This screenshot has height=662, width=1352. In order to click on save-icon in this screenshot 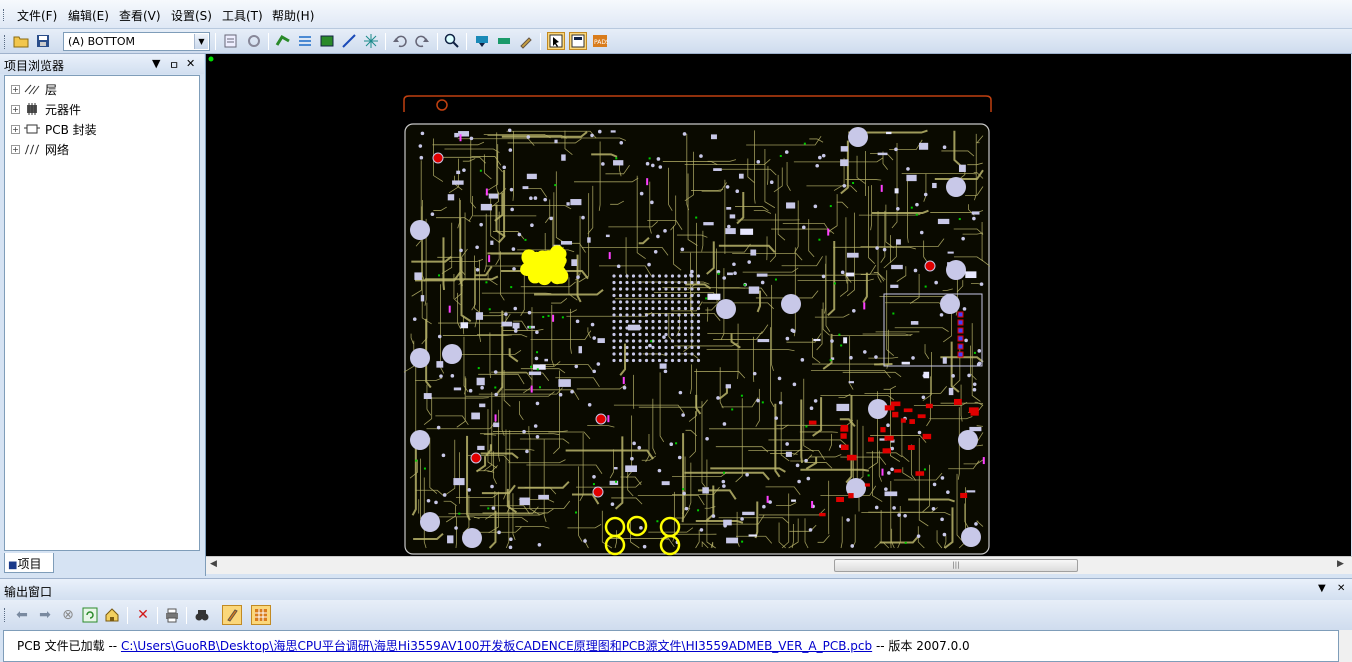, I will do `click(43, 41)`.